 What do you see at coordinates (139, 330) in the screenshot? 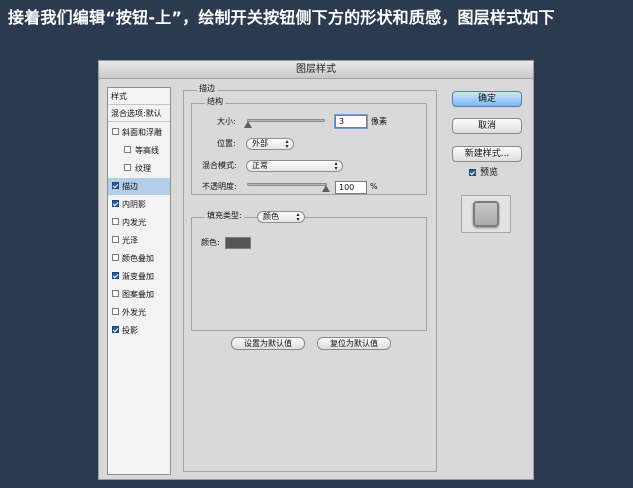
I see `style-item-drop-shadow: 投影` at bounding box center [139, 330].